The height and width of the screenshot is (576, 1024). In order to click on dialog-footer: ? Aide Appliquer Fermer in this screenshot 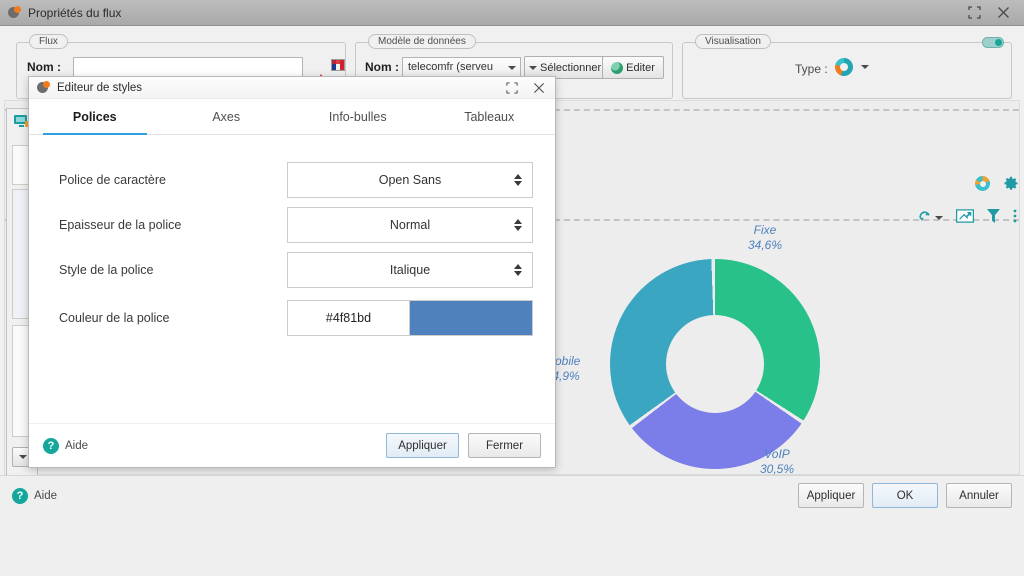, I will do `click(292, 445)`.